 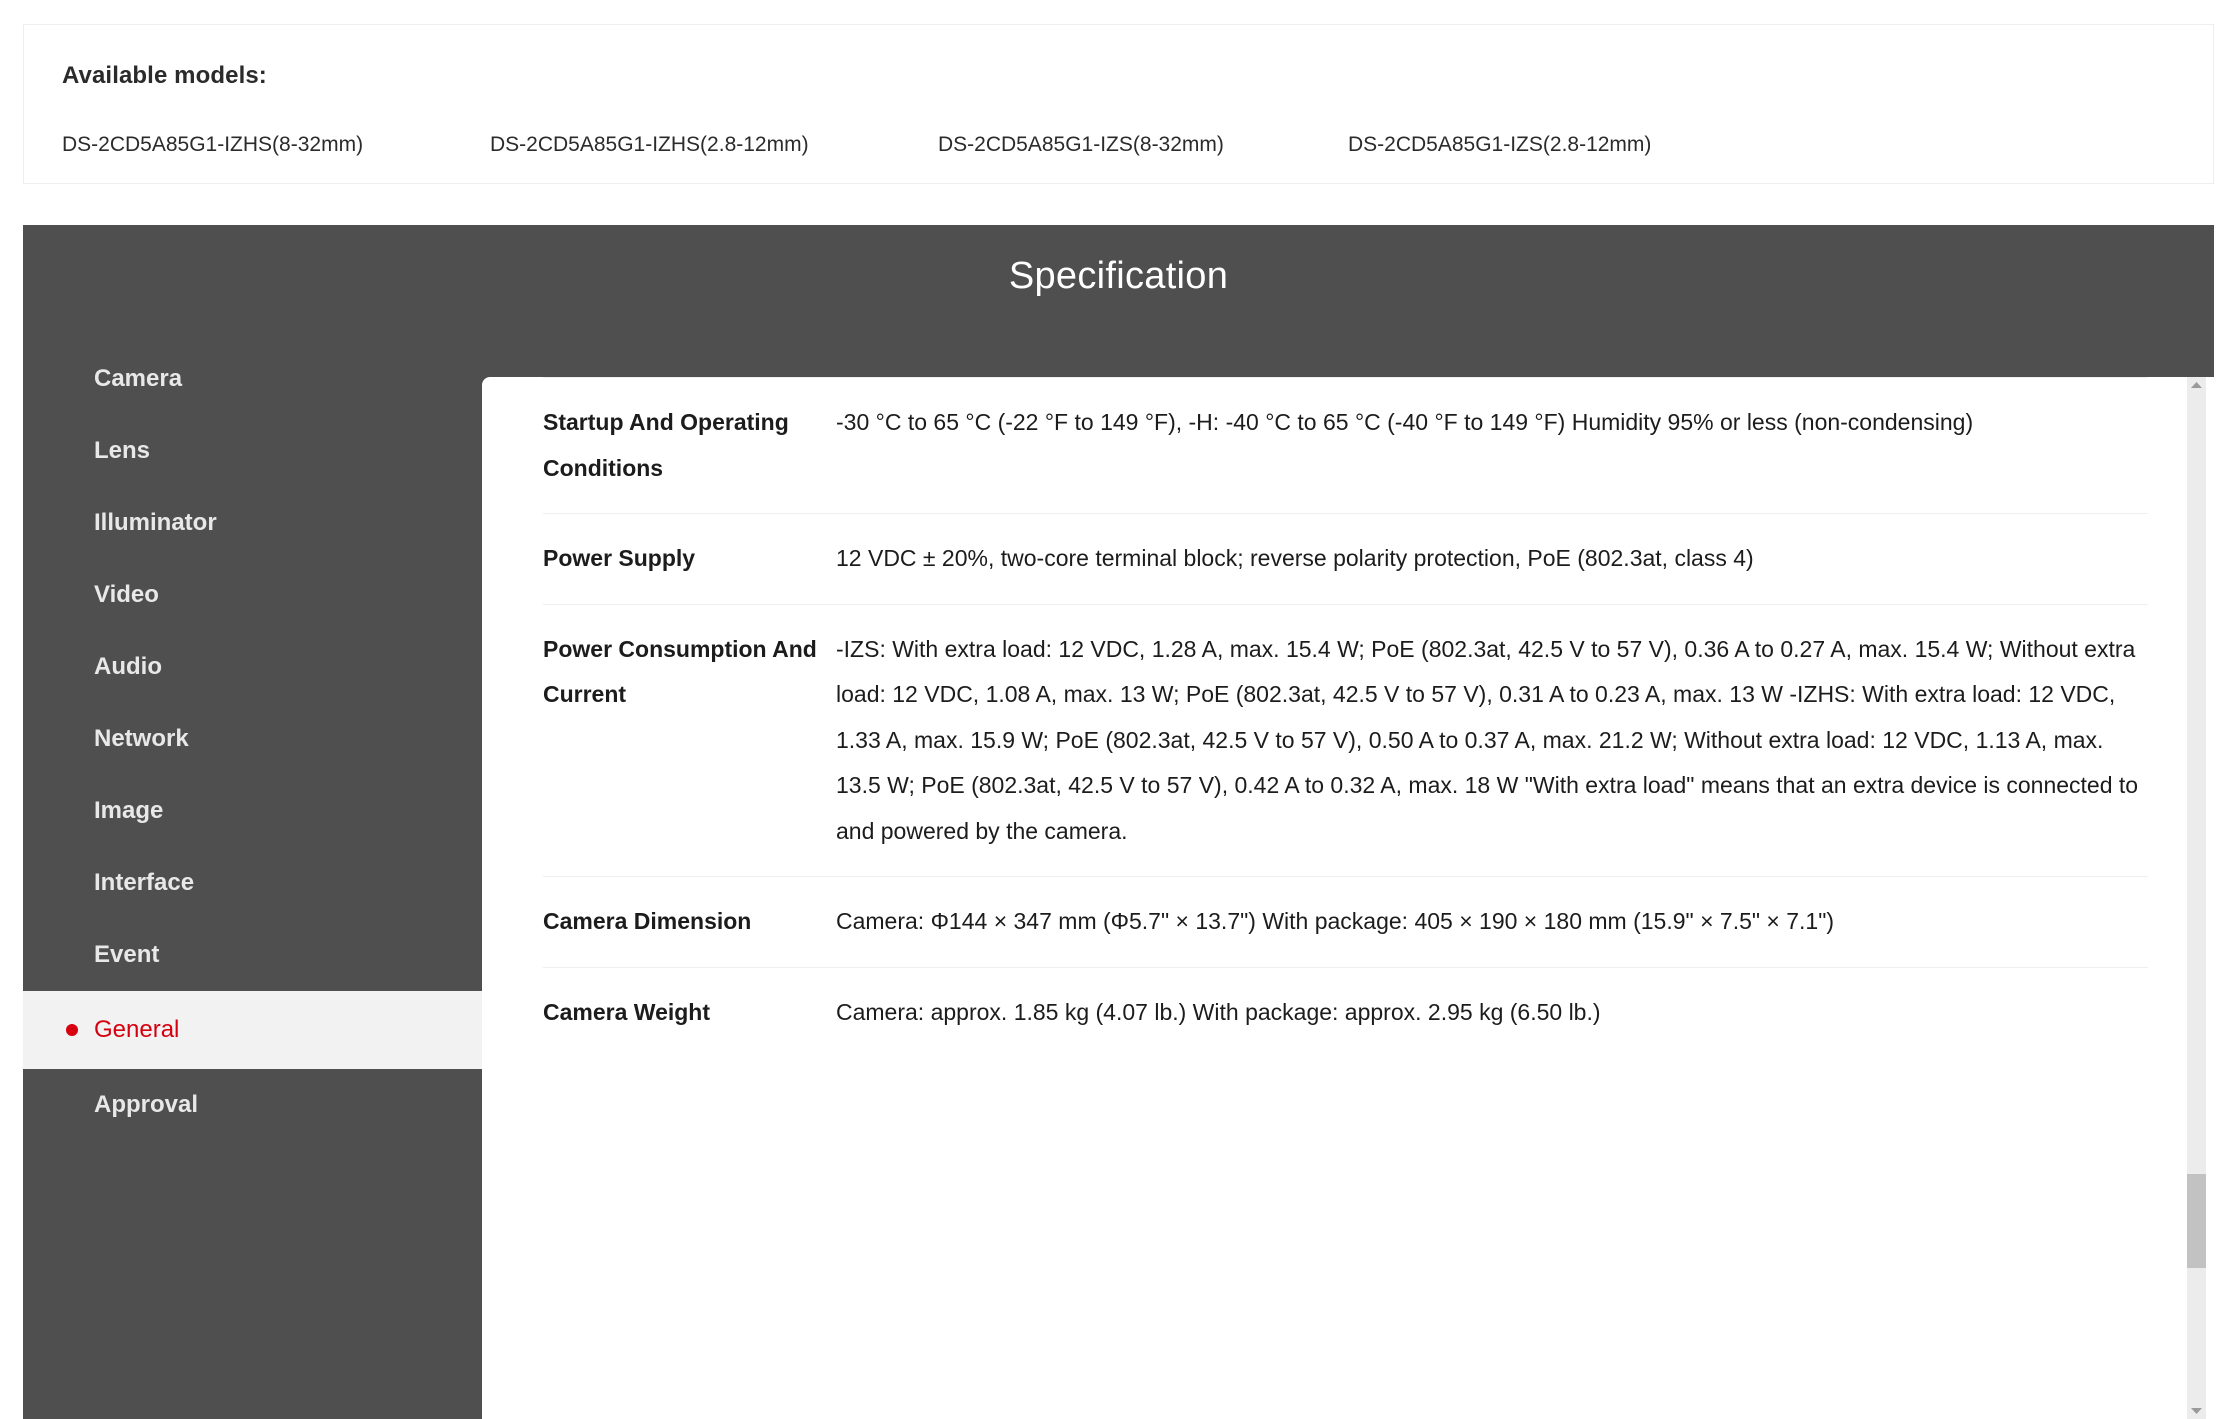 I want to click on specification-scrollbar, so click(x=2196, y=898).